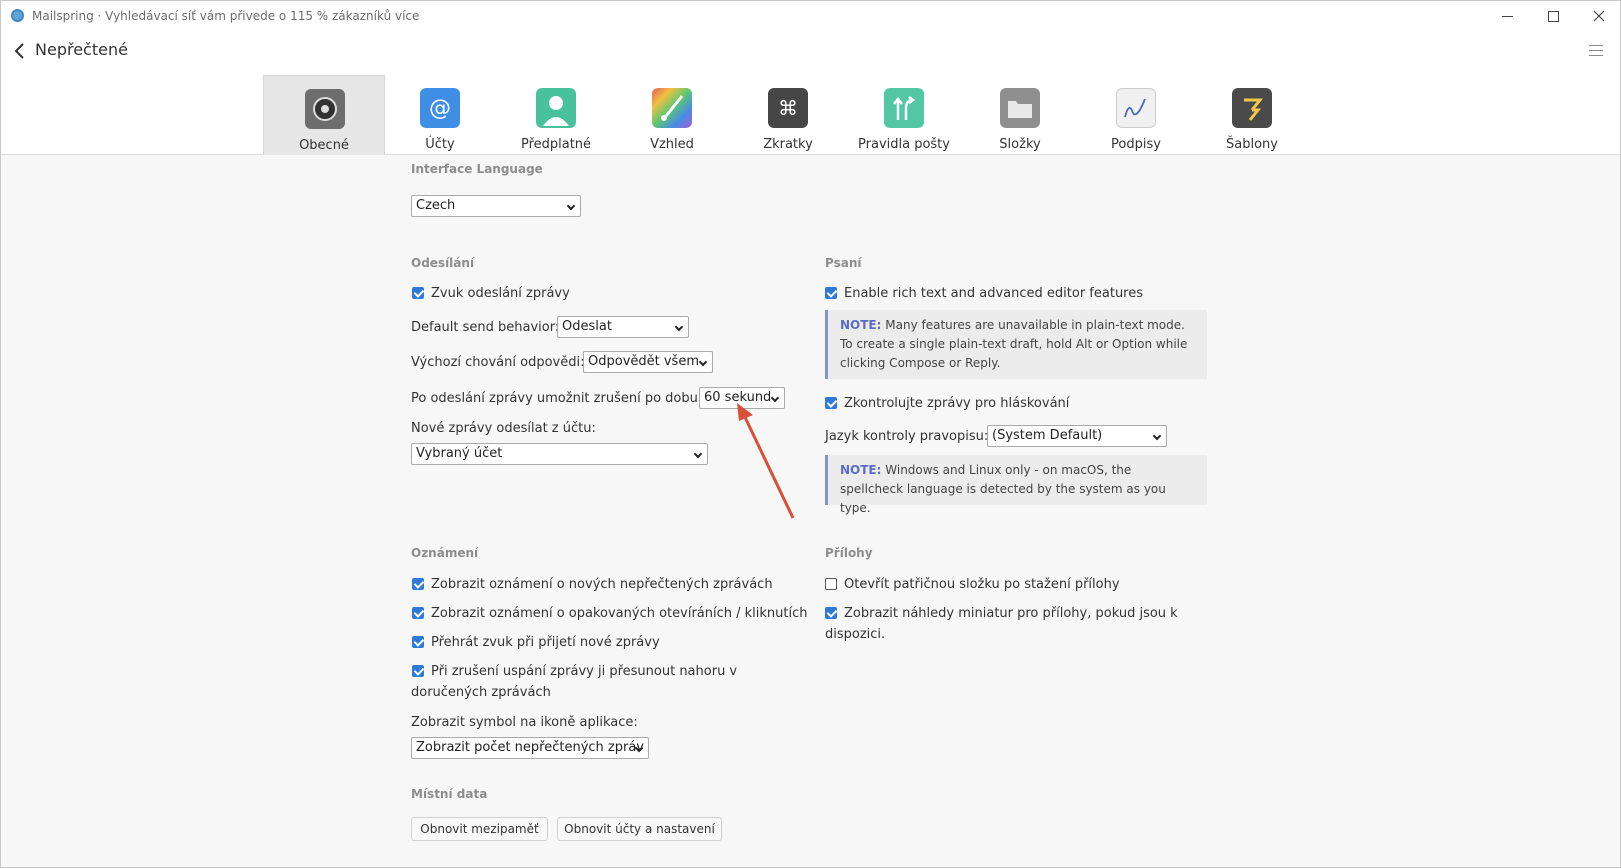 The height and width of the screenshot is (868, 1621). I want to click on at-icon: @, so click(440, 108).